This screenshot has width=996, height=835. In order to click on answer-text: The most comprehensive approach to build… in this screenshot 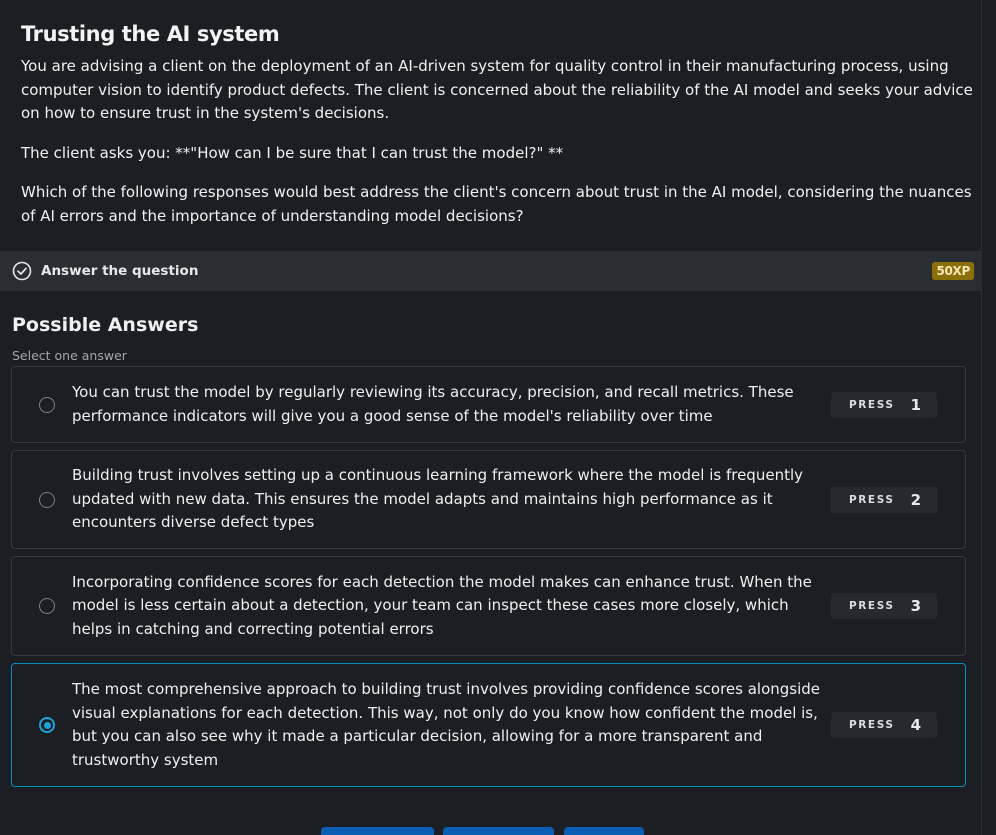, I will do `click(446, 724)`.